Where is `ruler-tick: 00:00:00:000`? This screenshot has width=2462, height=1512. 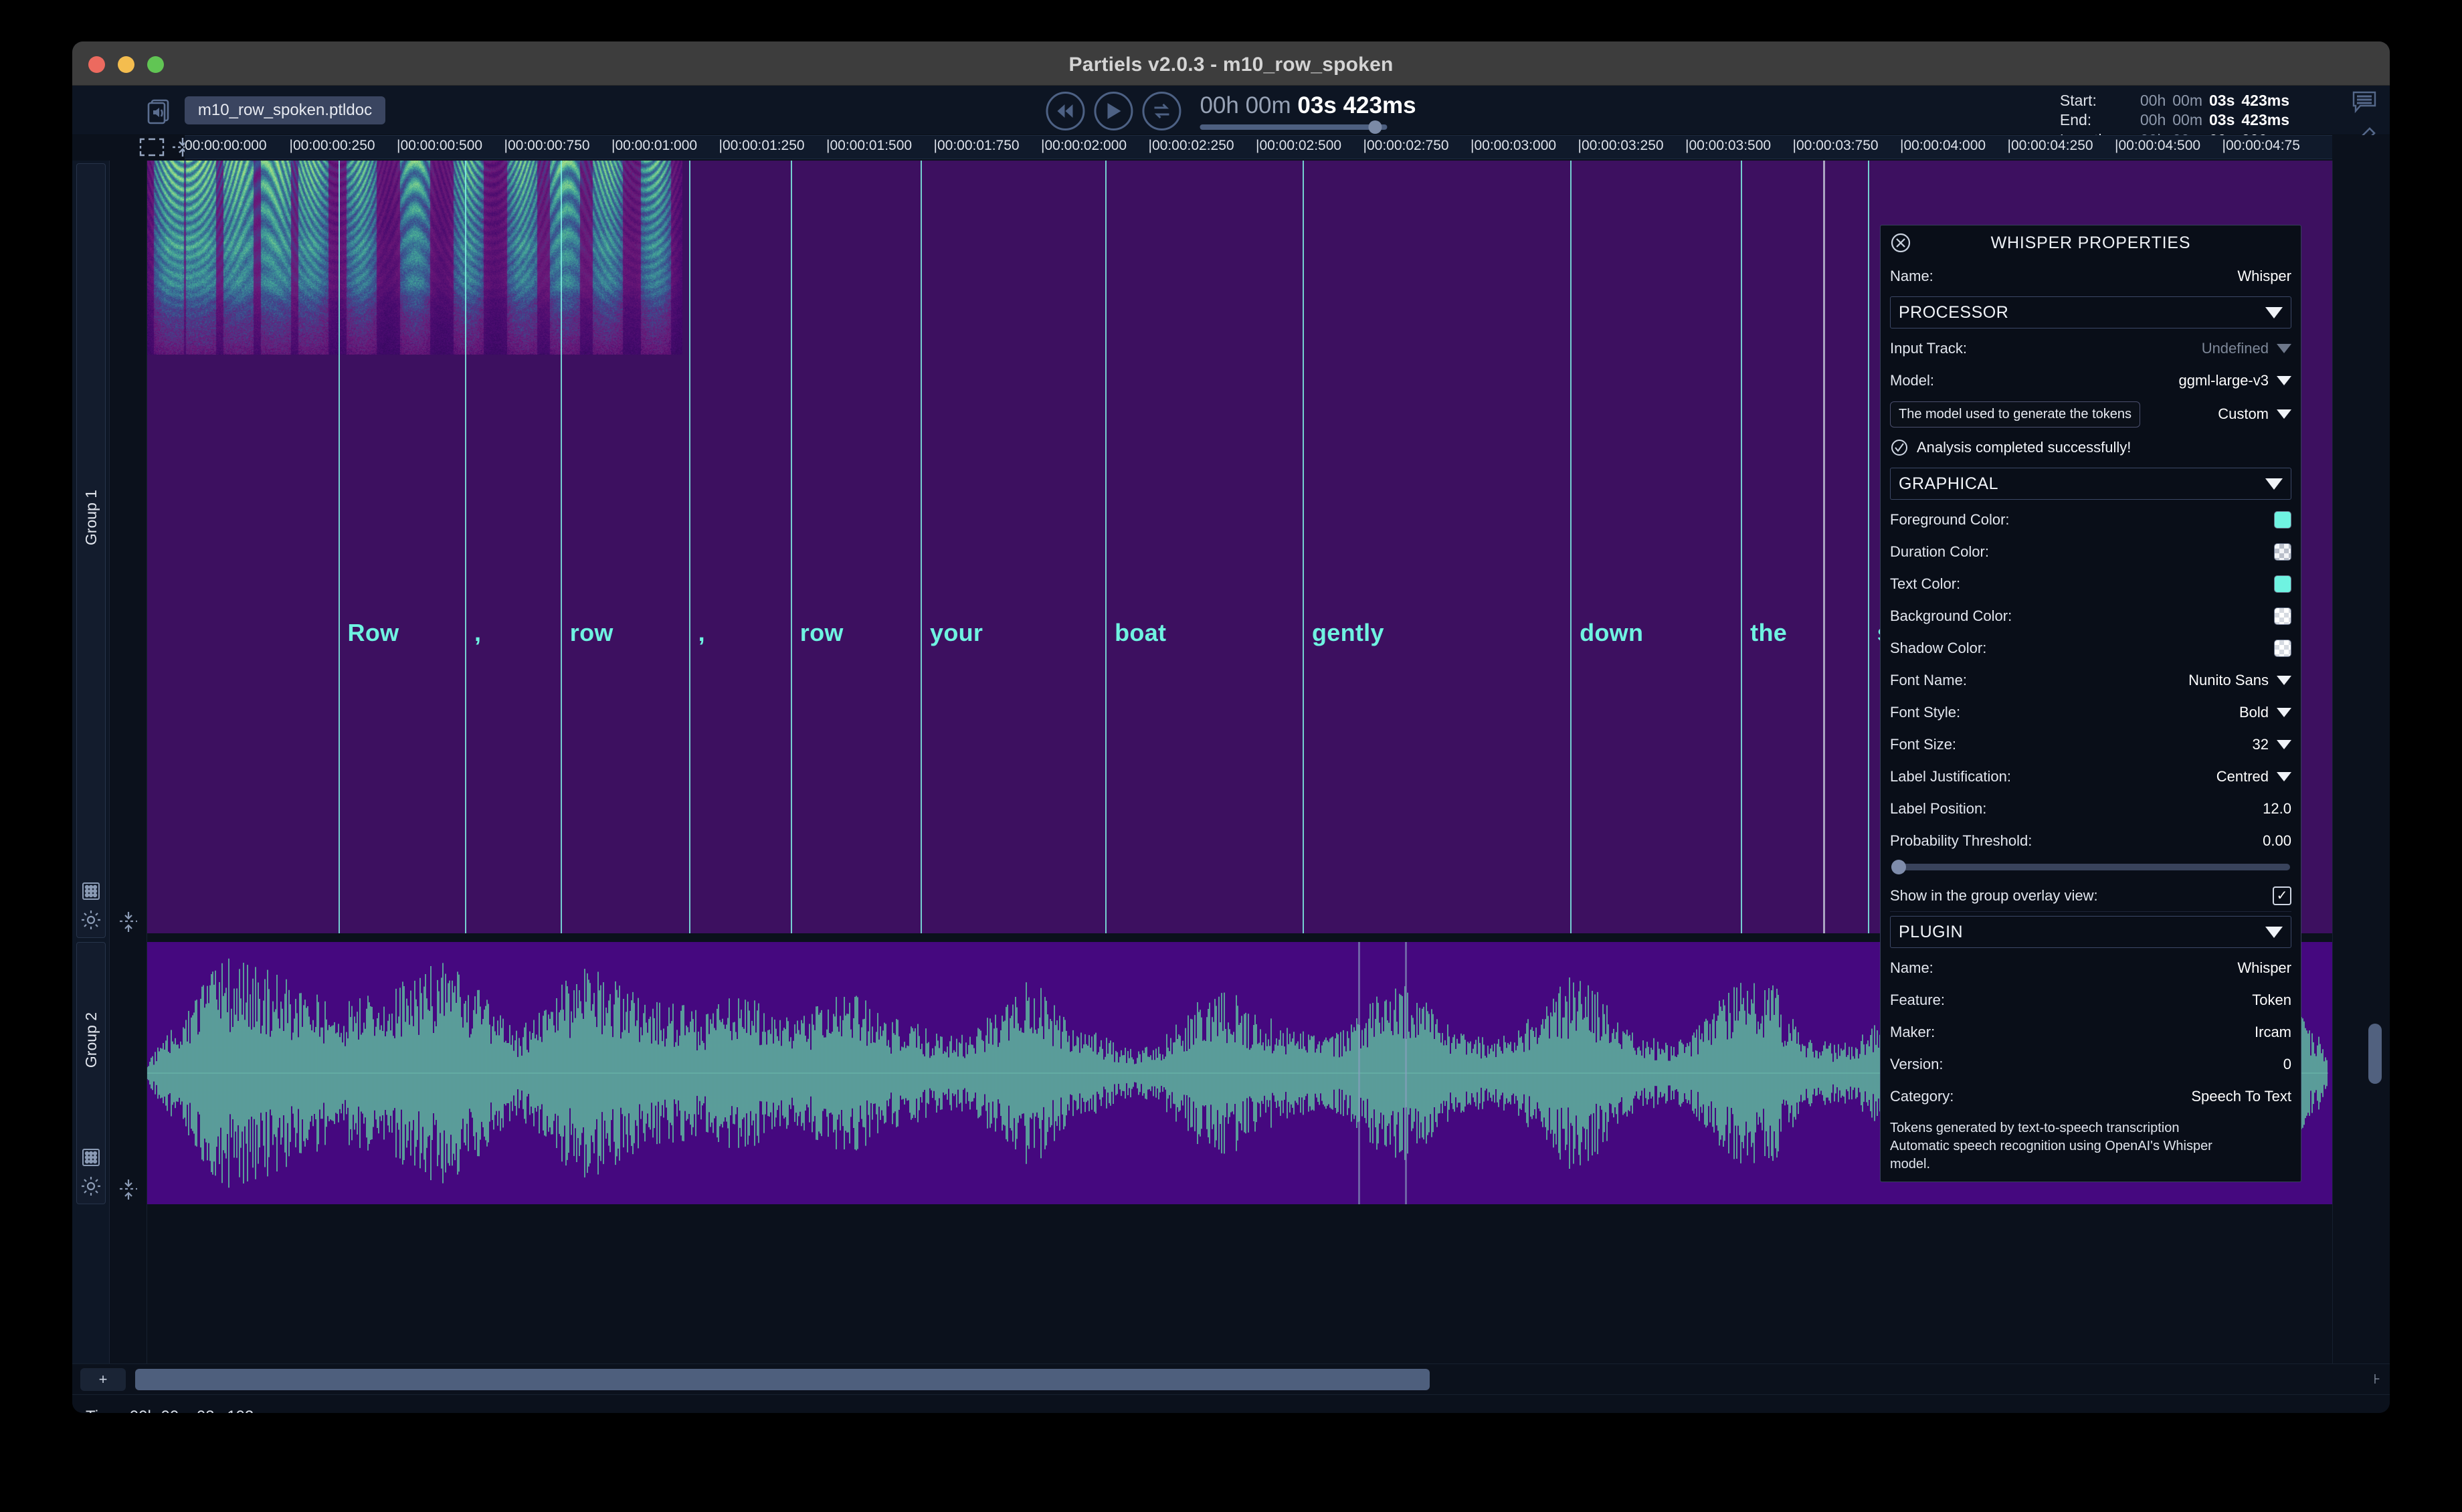
ruler-tick: 00:00:00:000 is located at coordinates (226, 145).